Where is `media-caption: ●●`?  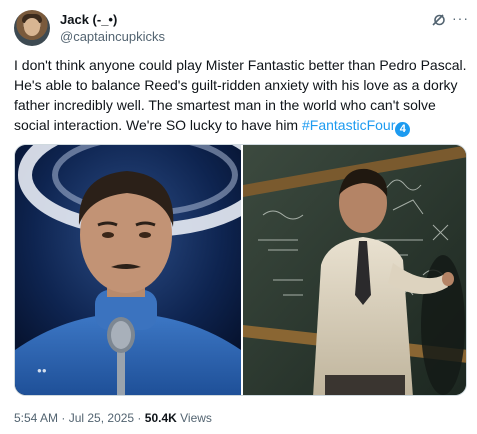
media-caption: ●● is located at coordinates (42, 370).